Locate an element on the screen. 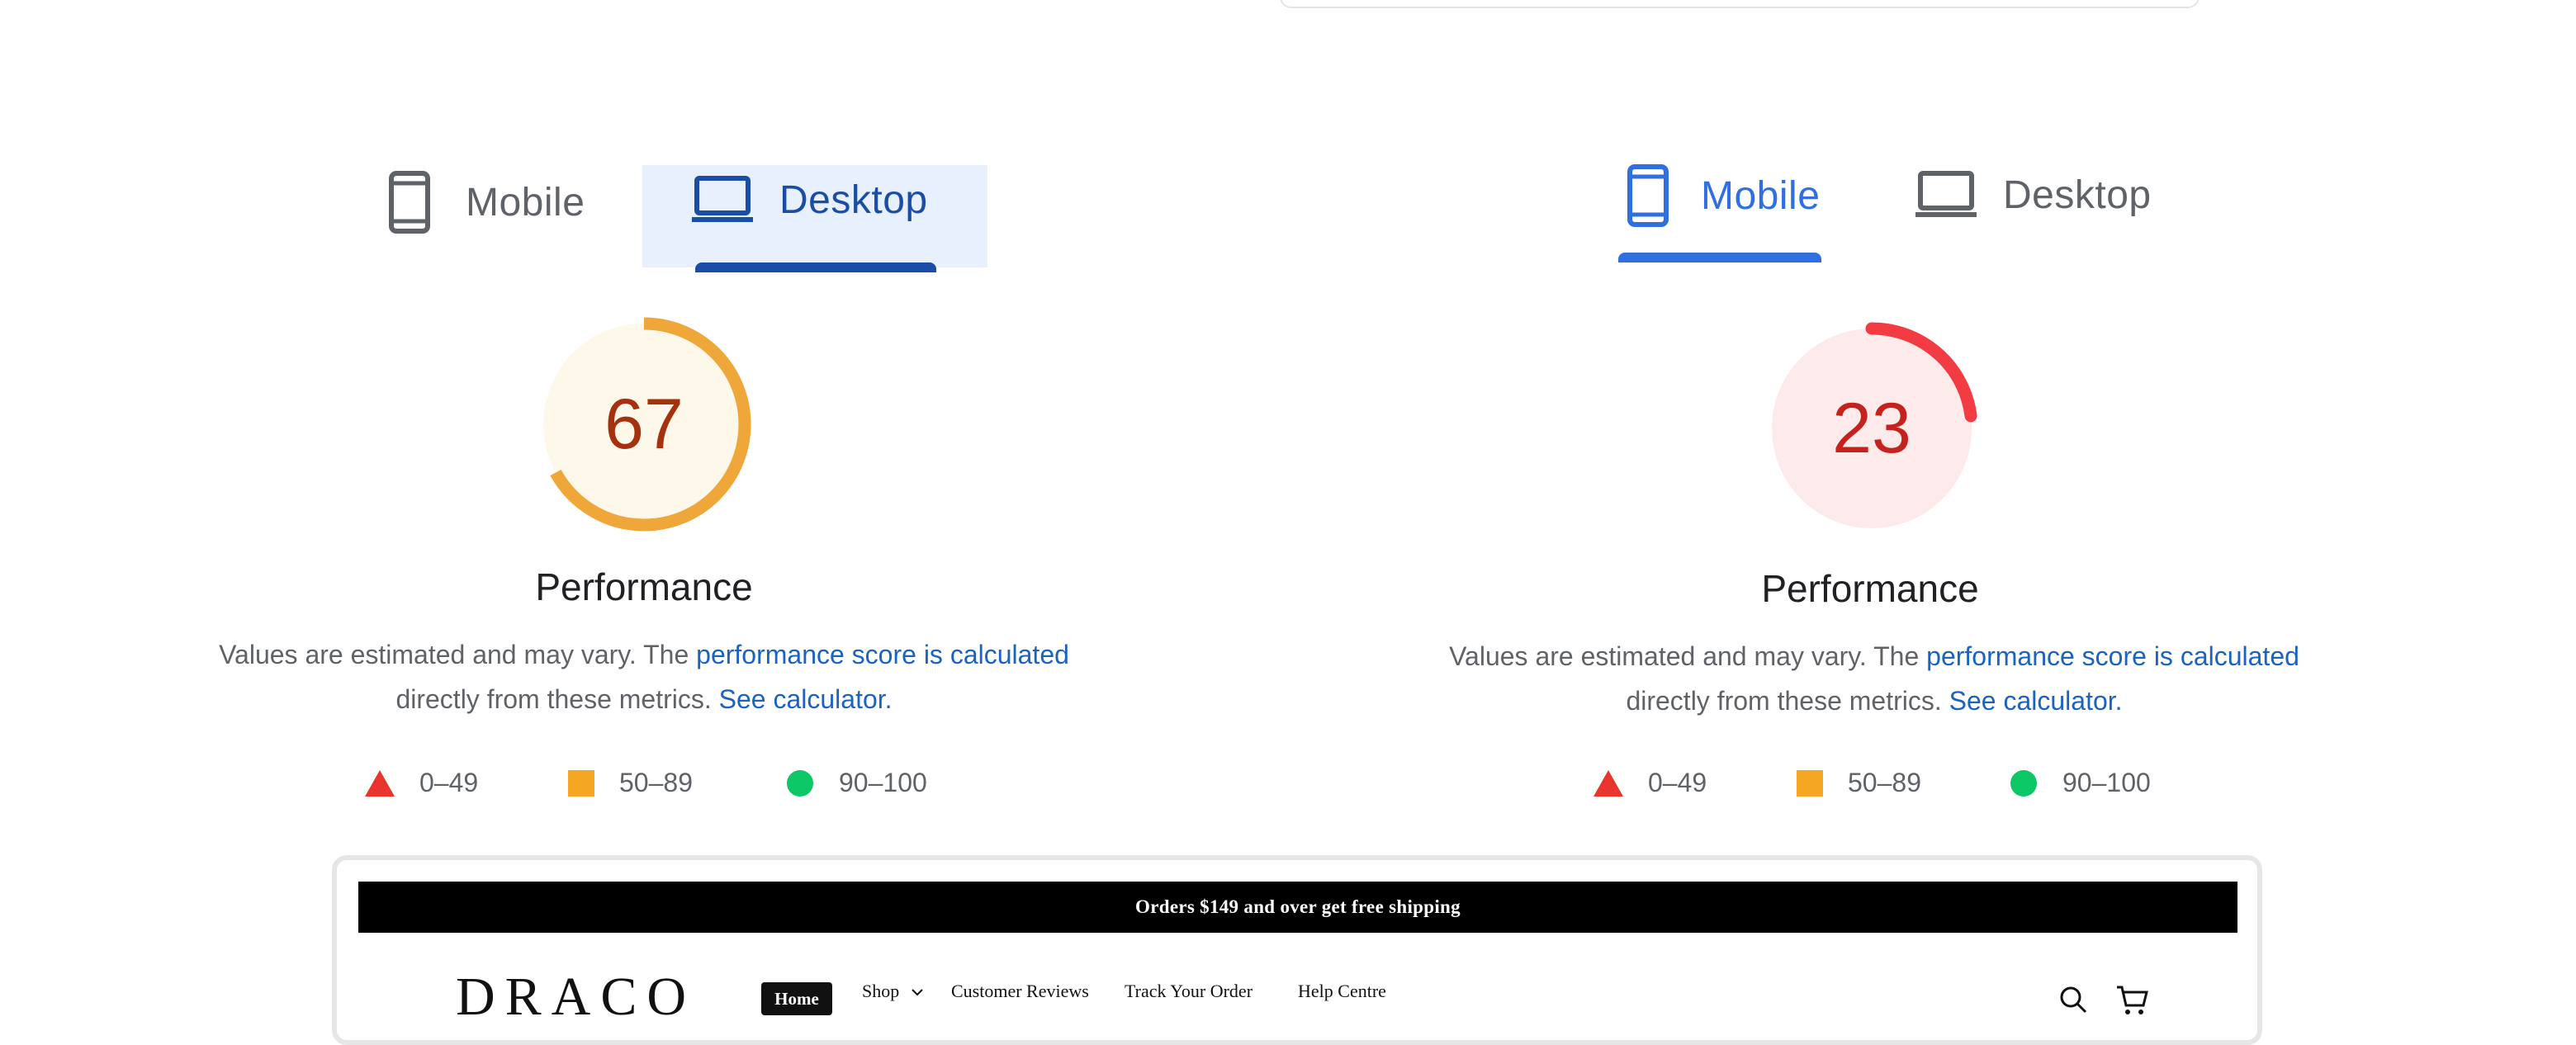  nav-help-centre-link: Help Centre is located at coordinates (1342, 991).